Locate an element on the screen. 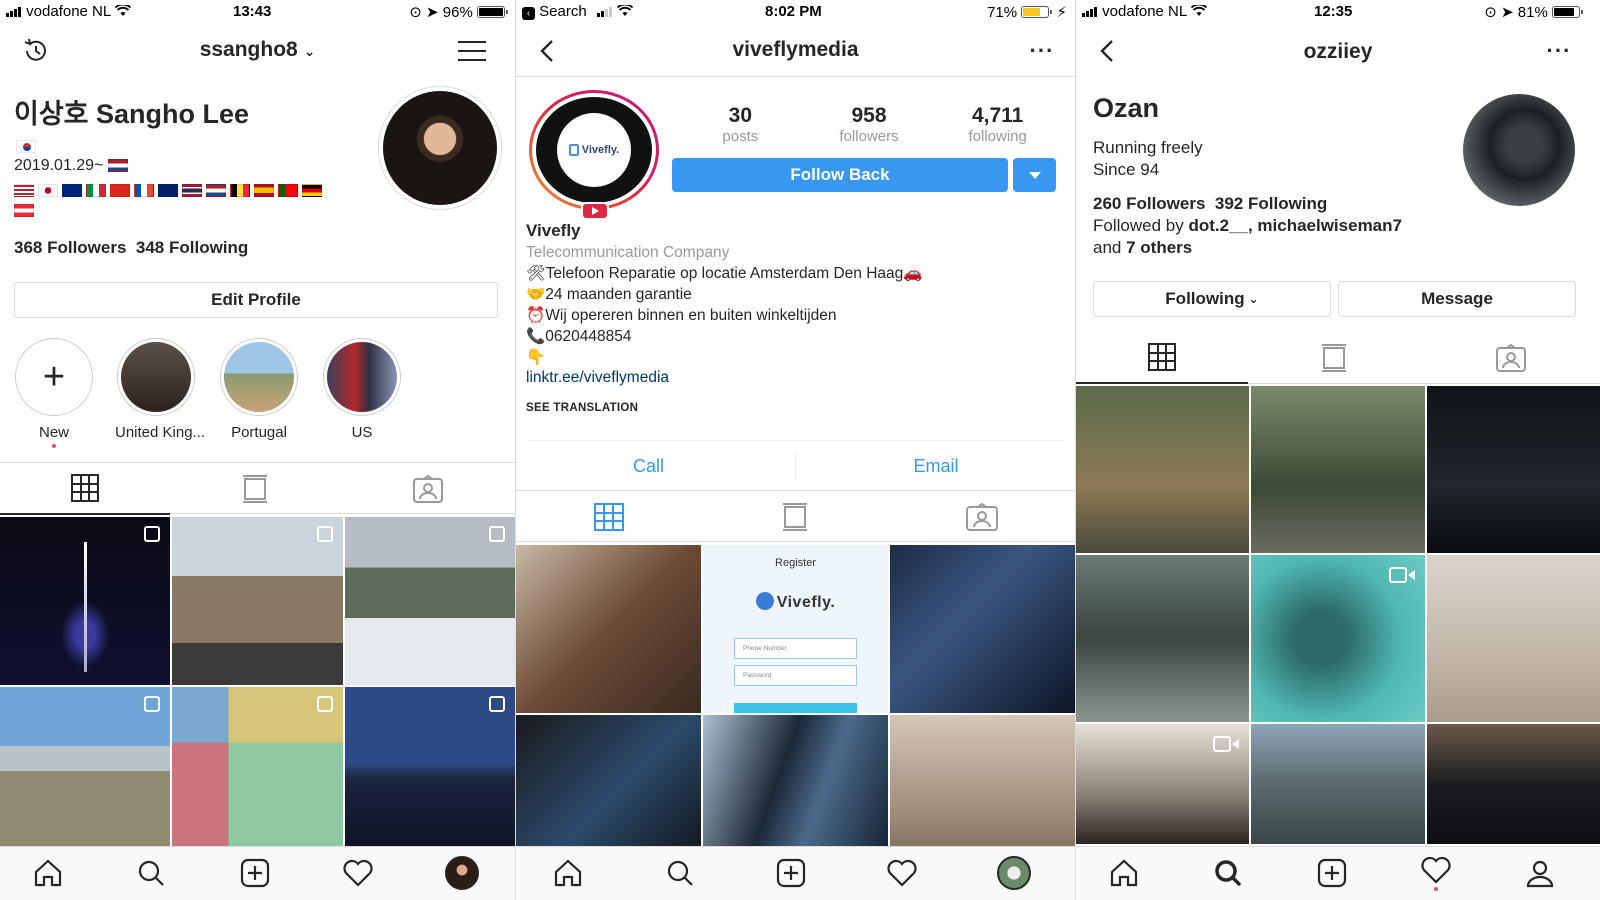 The height and width of the screenshot is (900, 1600). post-couple-park is located at coordinates (1338, 469).